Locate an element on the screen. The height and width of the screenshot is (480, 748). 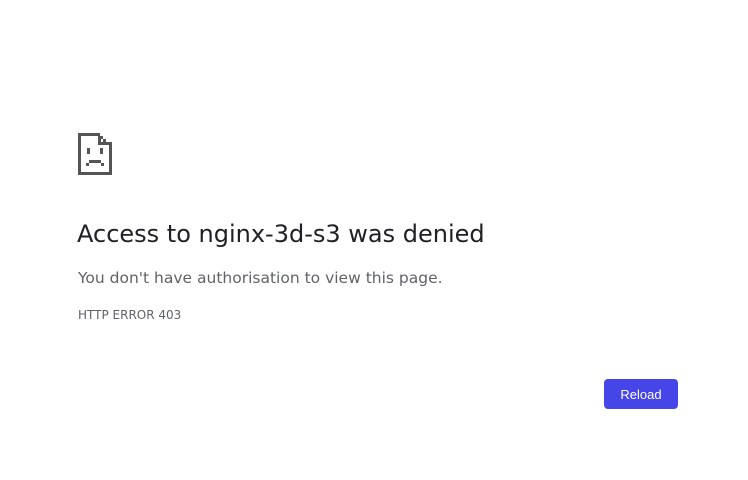
page-title: Access to nginx-3d-s3 was denied is located at coordinates (281, 234).